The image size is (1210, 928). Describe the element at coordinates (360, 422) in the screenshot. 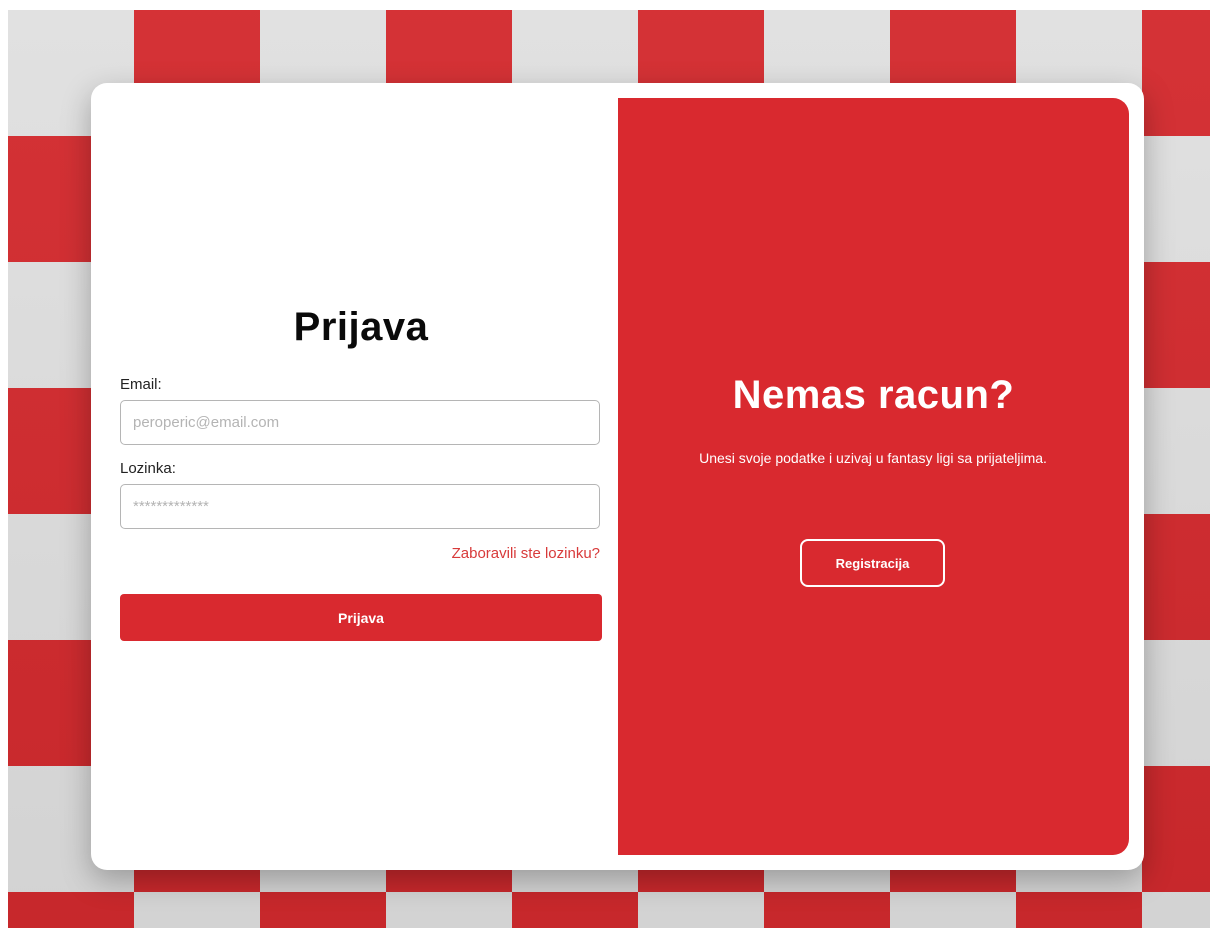

I see `email-field` at that location.